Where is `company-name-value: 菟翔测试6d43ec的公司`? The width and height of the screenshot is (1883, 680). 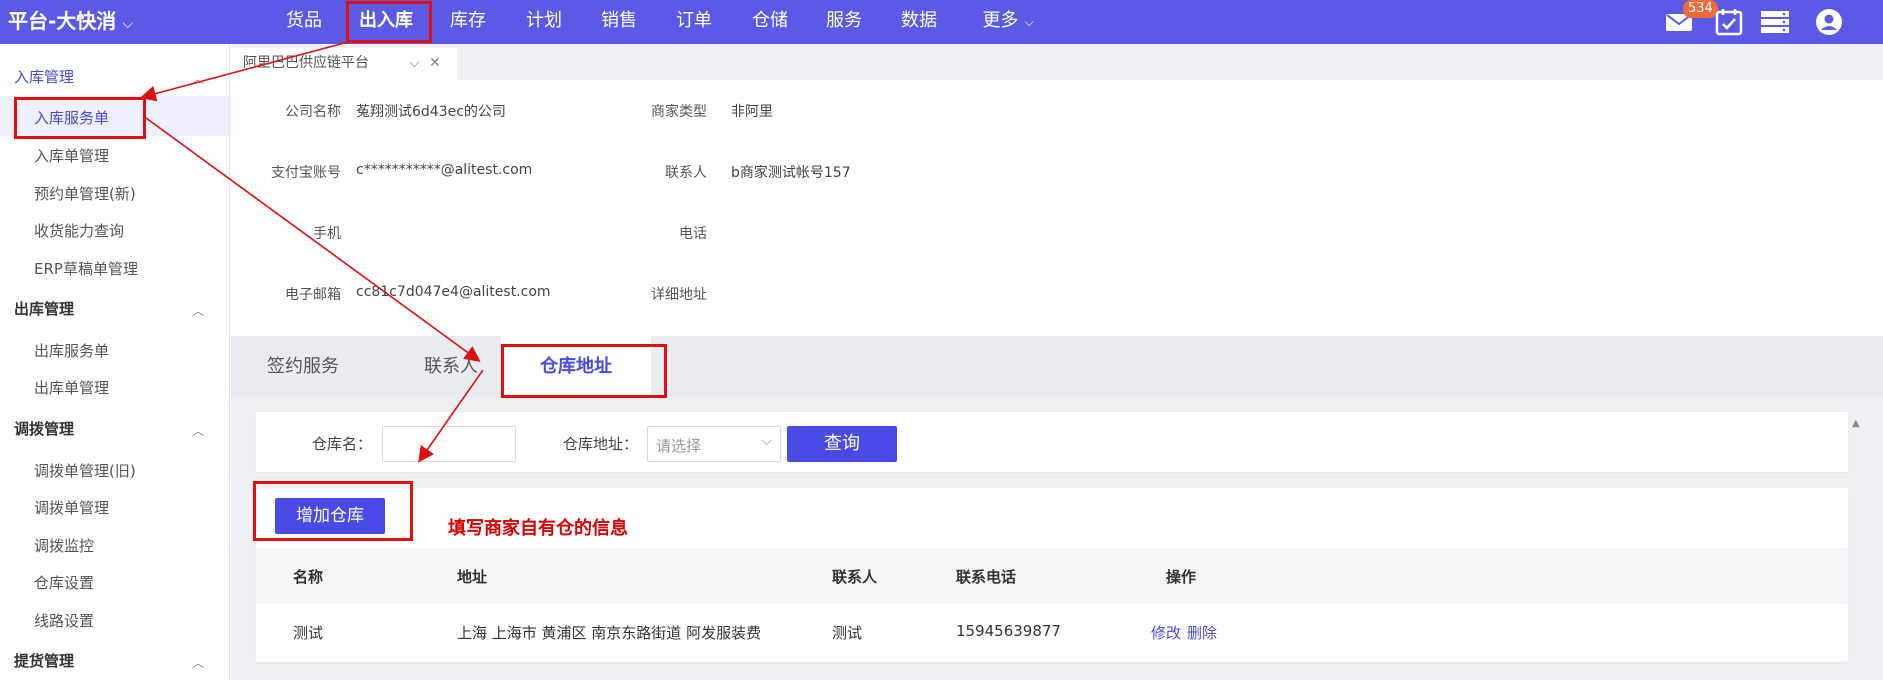
company-name-value: 菟翔测试6d43ec的公司 is located at coordinates (431, 112).